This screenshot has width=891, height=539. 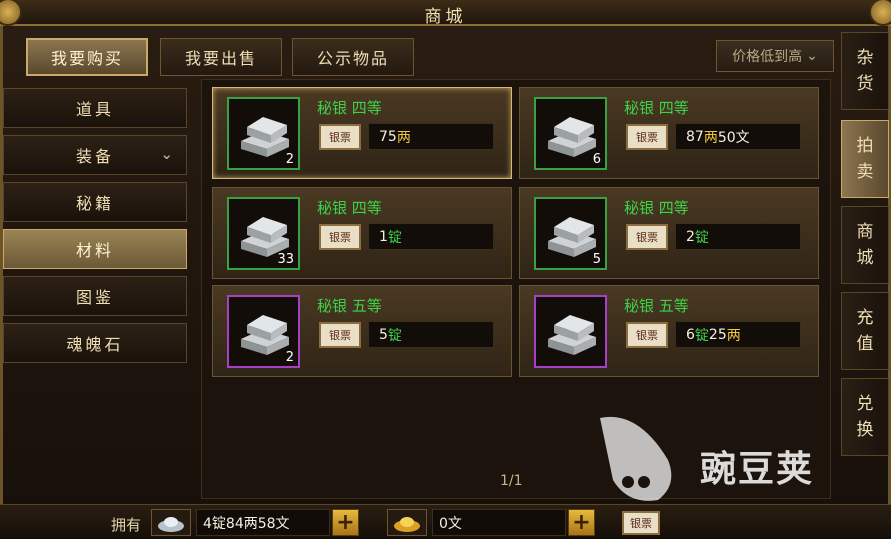 What do you see at coordinates (383, 334) in the screenshot?
I see `price-part: 5` at bounding box center [383, 334].